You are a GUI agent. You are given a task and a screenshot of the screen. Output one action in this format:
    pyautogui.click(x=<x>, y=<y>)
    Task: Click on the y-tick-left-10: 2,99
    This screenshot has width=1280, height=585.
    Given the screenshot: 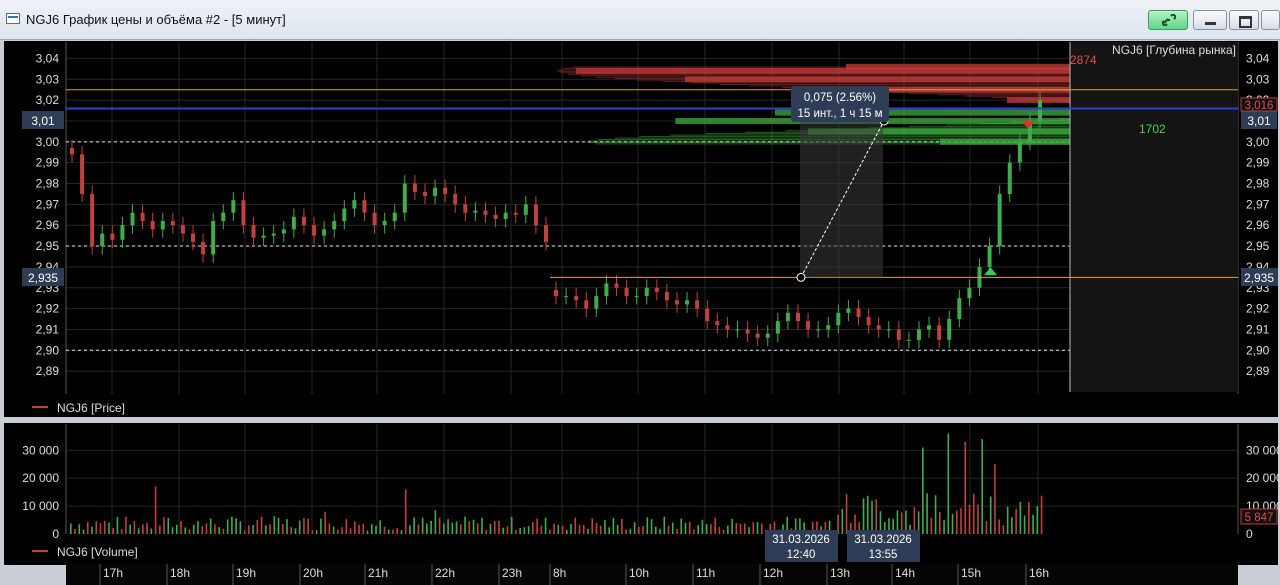 What is the action you would take?
    pyautogui.click(x=48, y=163)
    